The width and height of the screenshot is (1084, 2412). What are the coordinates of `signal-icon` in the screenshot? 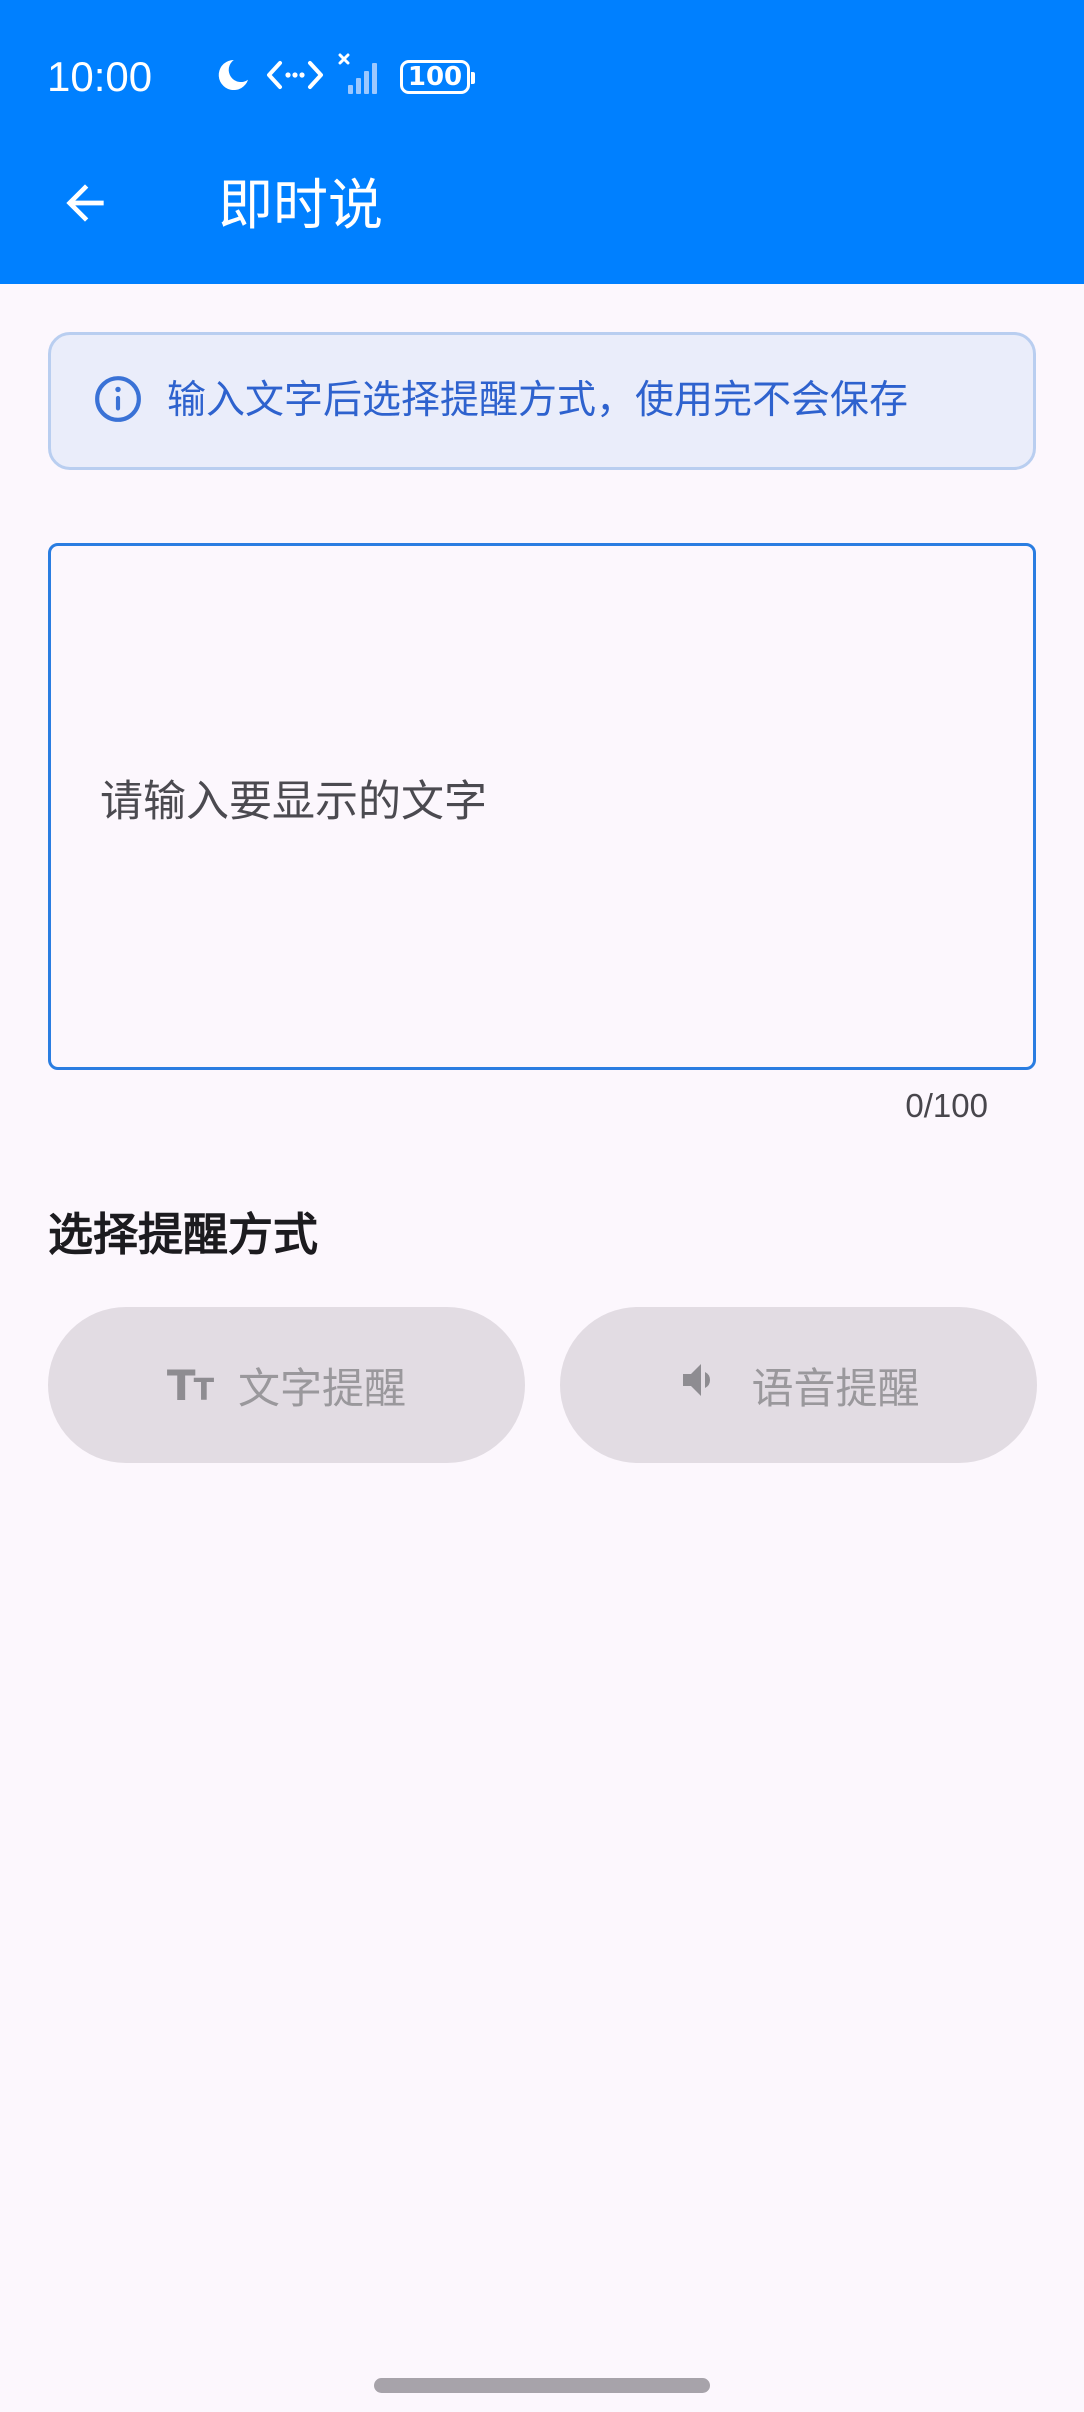 It's located at (362, 77).